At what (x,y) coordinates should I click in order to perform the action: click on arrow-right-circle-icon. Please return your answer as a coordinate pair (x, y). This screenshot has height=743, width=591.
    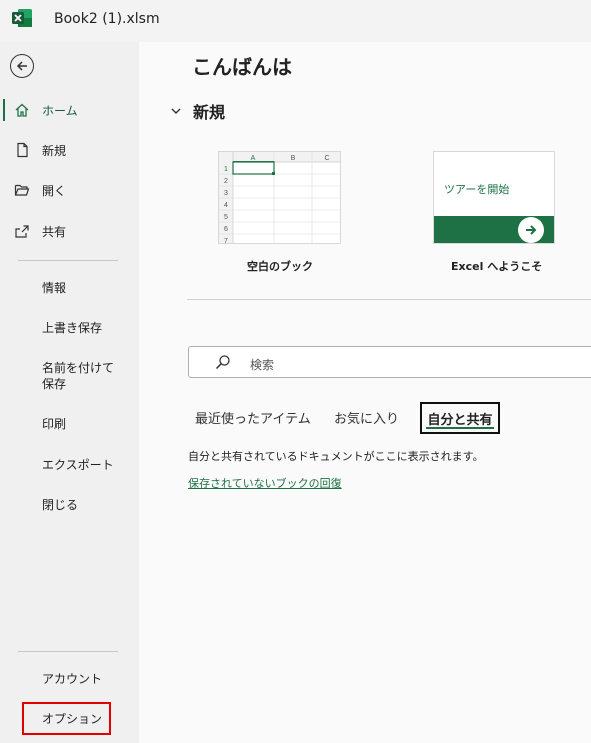
    Looking at the image, I should click on (531, 230).